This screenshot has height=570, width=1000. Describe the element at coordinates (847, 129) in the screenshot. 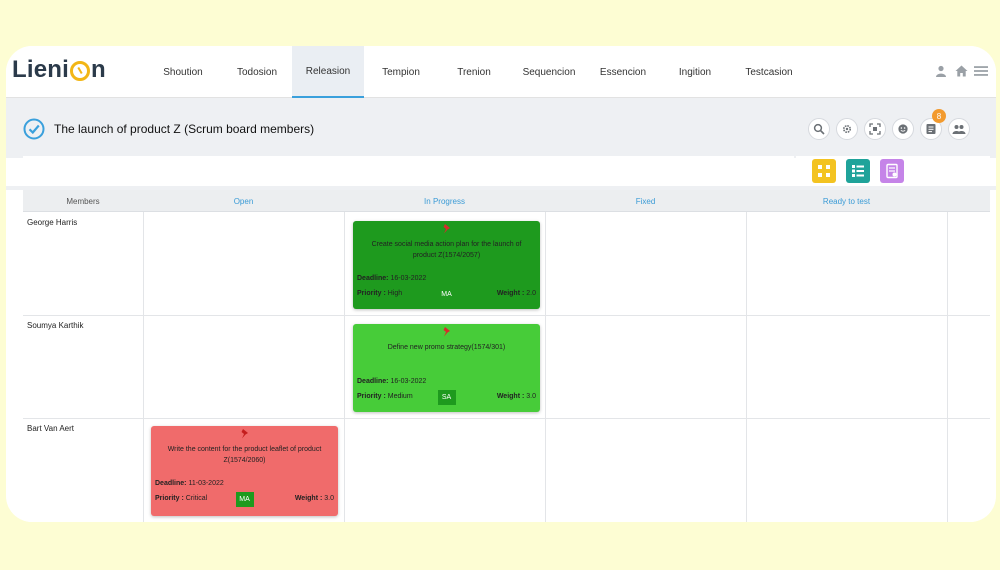

I see `settings-icon` at that location.